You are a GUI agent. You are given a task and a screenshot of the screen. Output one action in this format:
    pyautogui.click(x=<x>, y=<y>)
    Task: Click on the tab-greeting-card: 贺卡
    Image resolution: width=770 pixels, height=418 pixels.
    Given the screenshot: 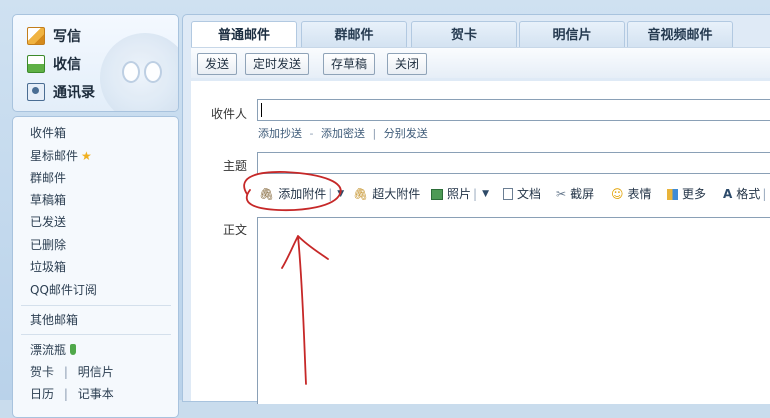 What is the action you would take?
    pyautogui.click(x=464, y=34)
    